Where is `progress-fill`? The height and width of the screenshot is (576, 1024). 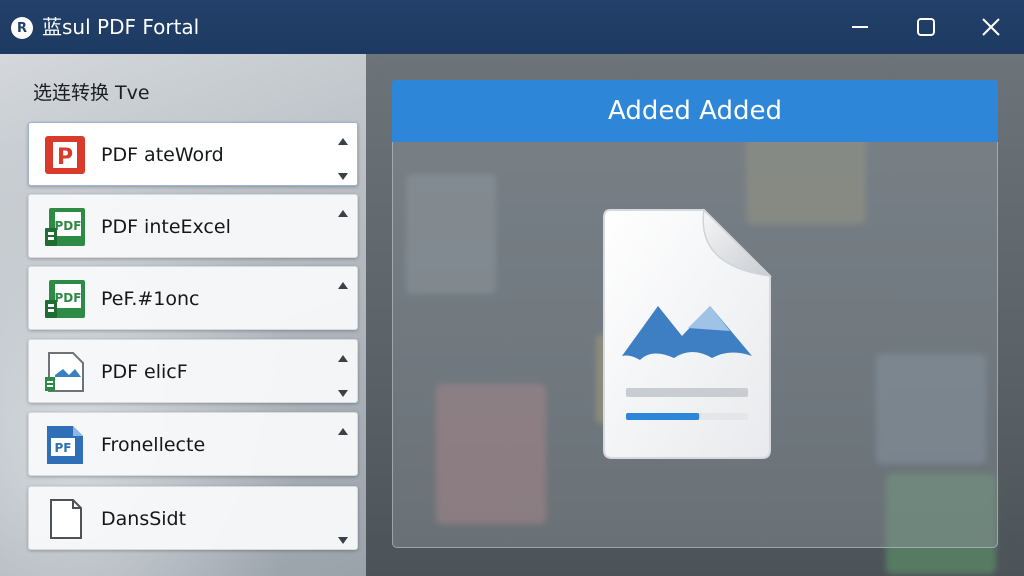
progress-fill is located at coordinates (663, 416).